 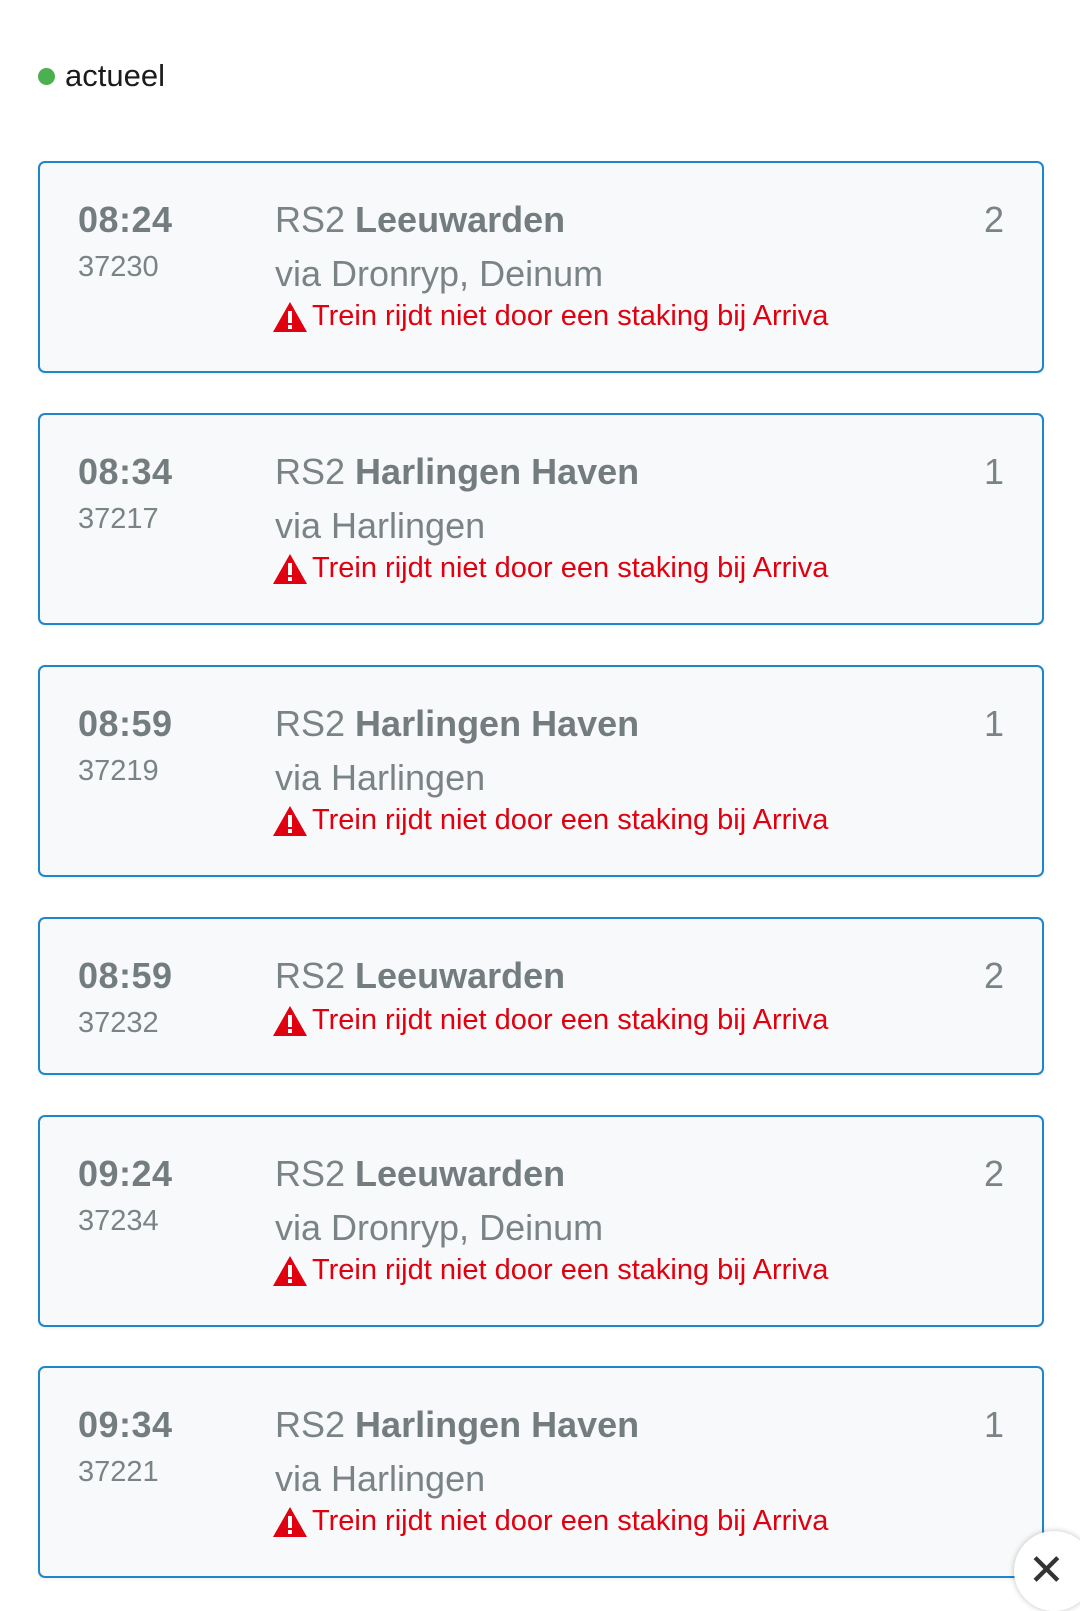 I want to click on train-number: 37217, so click(x=118, y=519).